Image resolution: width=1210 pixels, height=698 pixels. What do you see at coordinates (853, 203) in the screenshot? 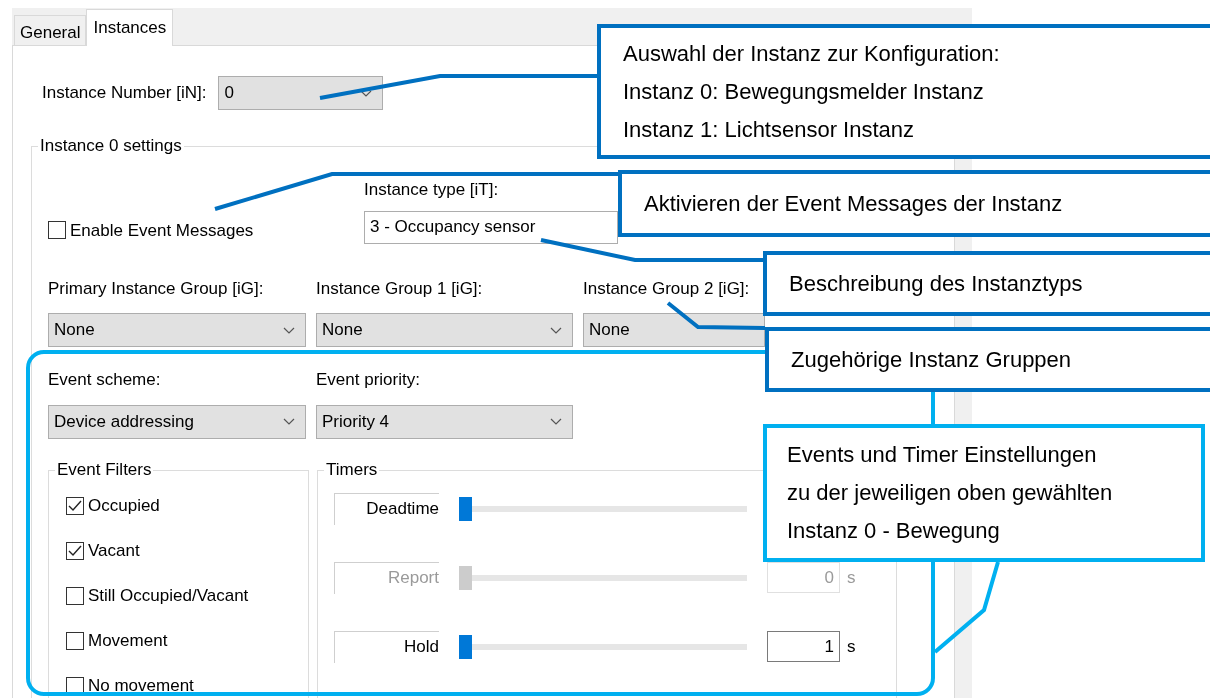
I see `callout-text: Aktivieren der Event Messages der Instanz` at bounding box center [853, 203].